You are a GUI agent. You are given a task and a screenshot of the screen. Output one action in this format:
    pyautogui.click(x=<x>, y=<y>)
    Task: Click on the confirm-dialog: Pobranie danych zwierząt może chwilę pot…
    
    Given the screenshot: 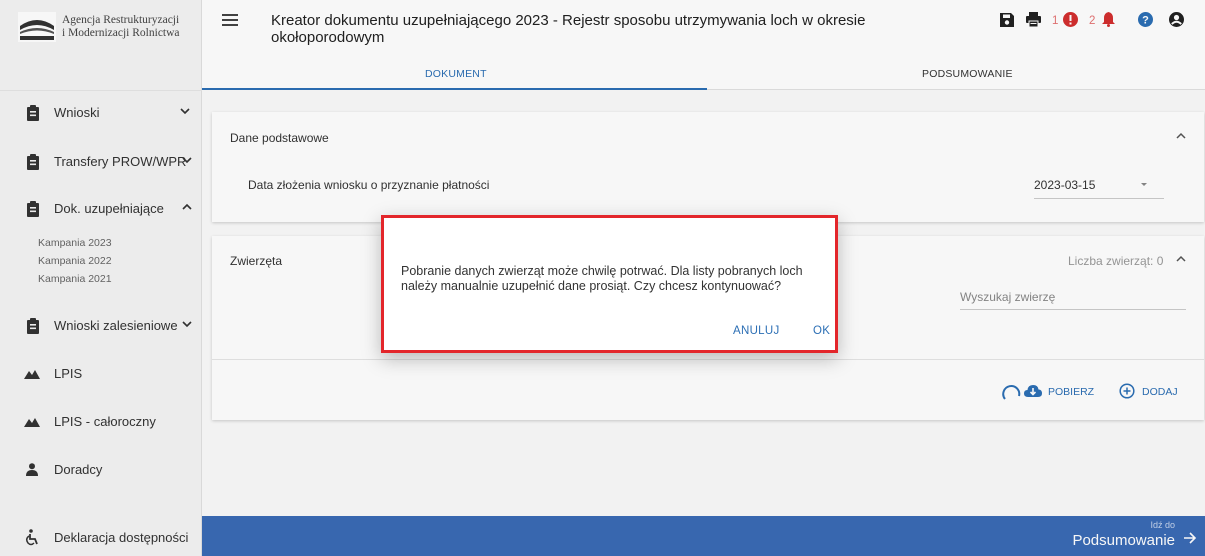 What is the action you would take?
    pyautogui.click(x=609, y=284)
    